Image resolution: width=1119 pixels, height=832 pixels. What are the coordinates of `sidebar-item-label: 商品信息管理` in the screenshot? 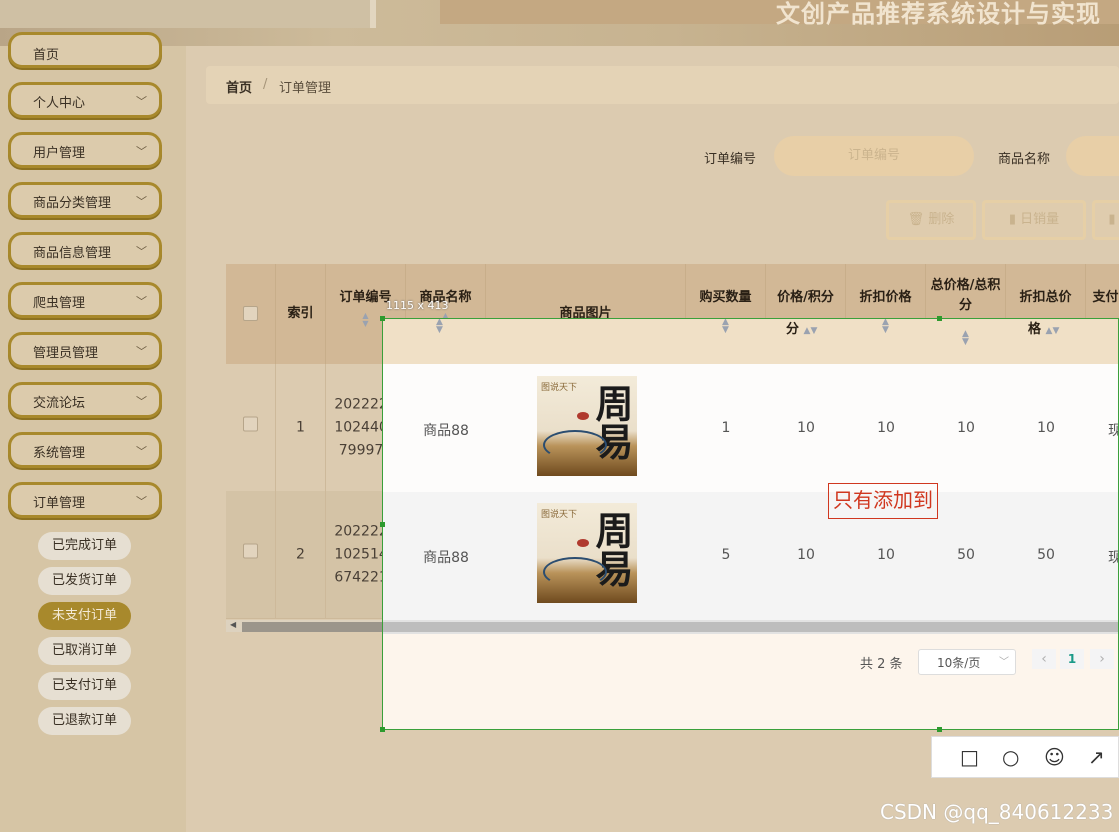 It's located at (72, 253).